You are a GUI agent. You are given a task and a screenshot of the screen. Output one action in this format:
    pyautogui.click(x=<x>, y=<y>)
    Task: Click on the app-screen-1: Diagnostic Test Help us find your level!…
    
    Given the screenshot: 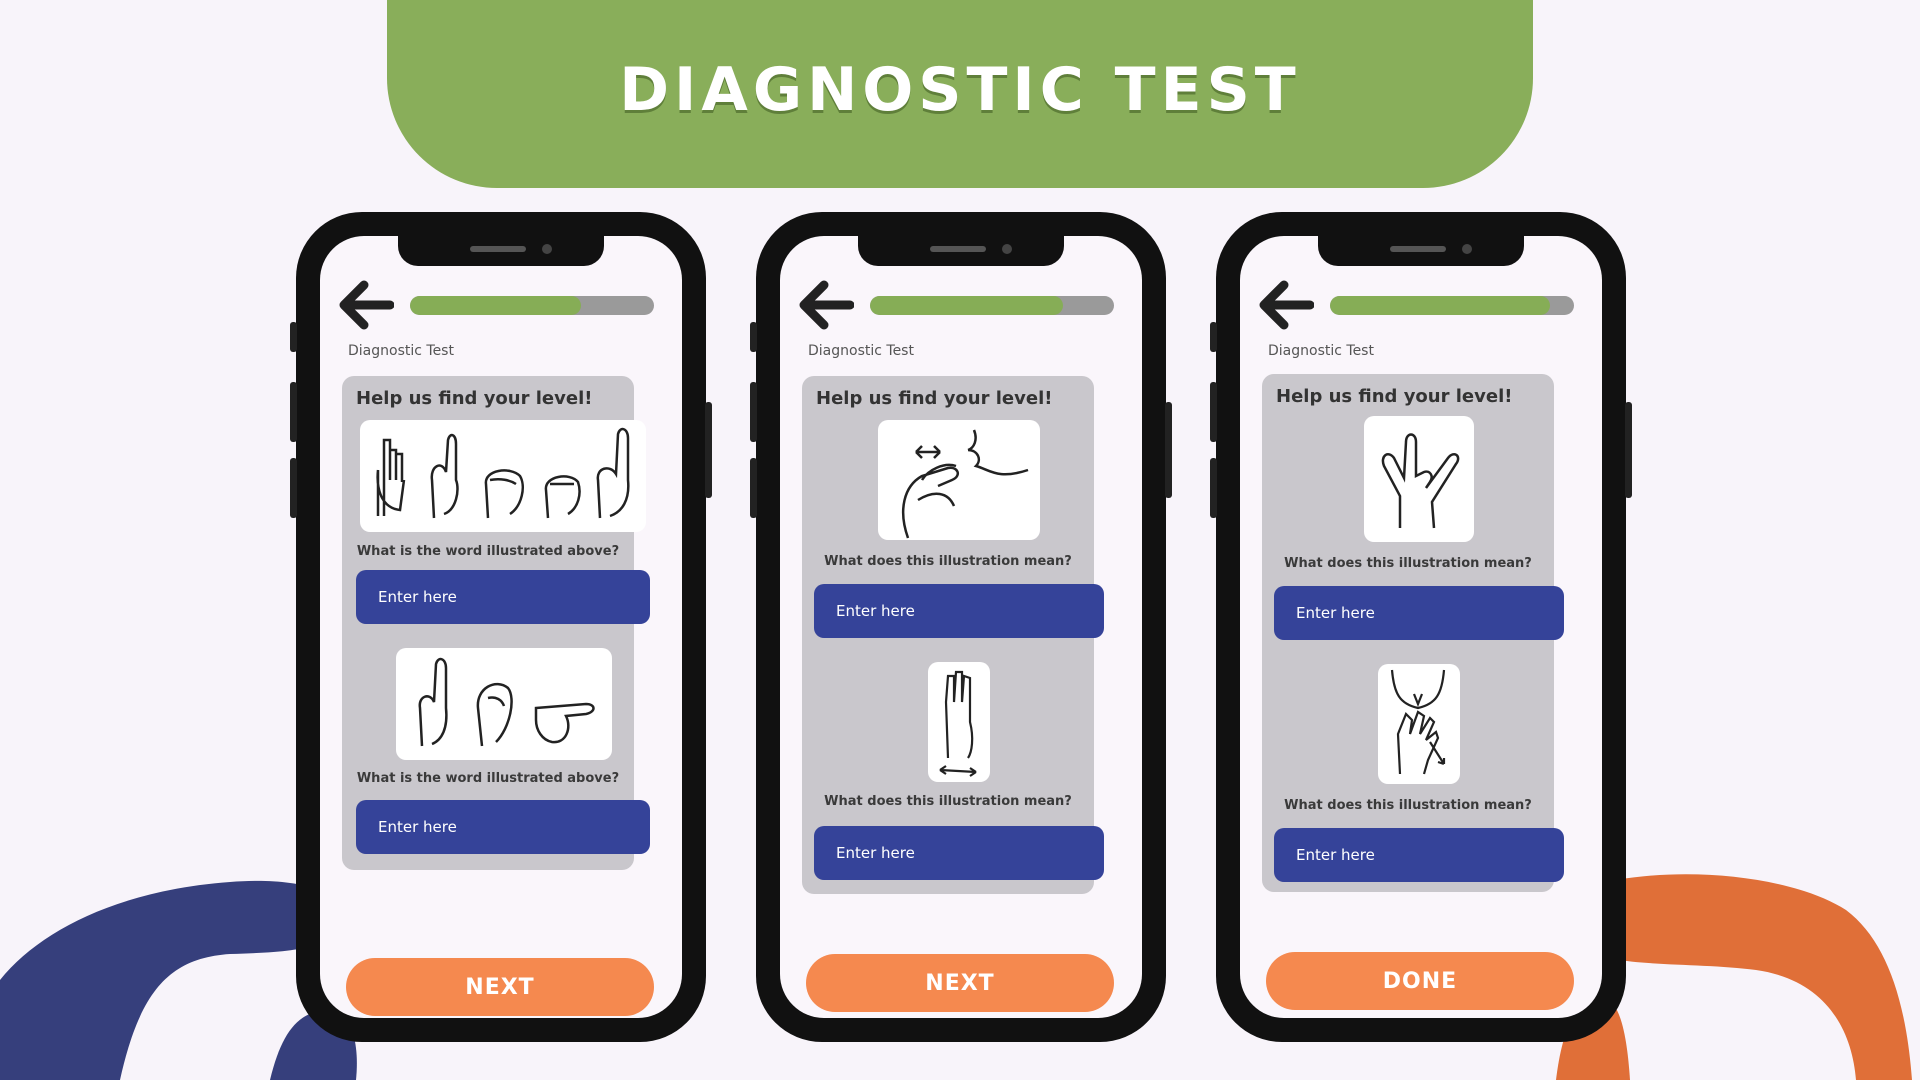 What is the action you would take?
    pyautogui.click(x=501, y=627)
    